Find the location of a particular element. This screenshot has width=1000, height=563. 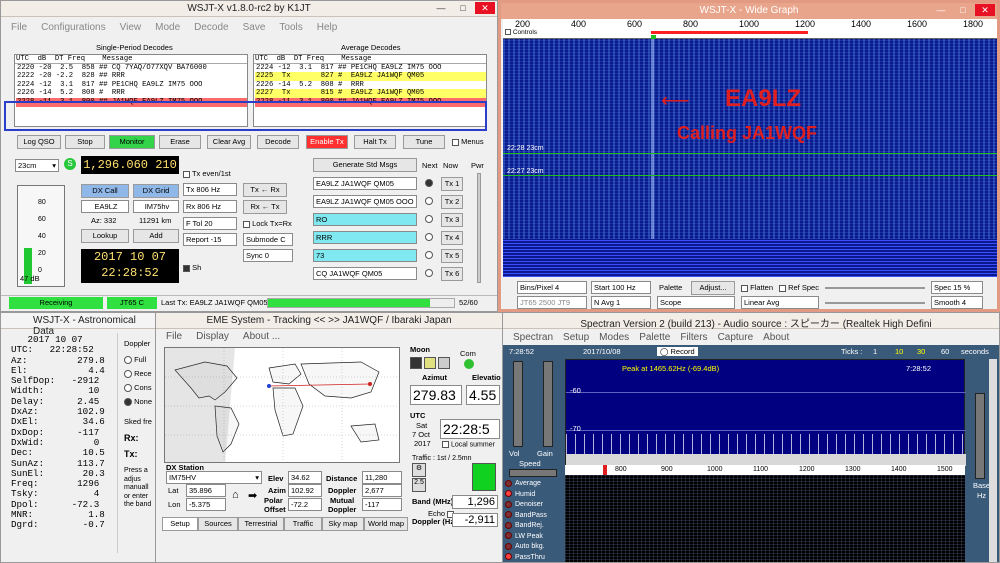

dx-call-input: EA9LZ is located at coordinates (105, 206).